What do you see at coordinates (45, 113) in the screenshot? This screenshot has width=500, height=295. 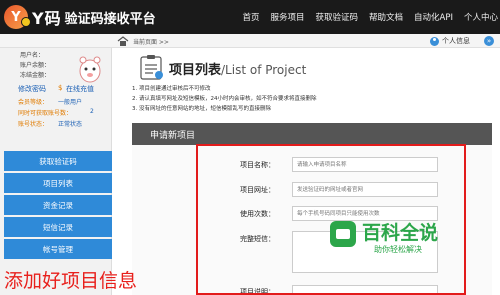 I see `concurrent-accounts-label: 同时可获取账号数：` at bounding box center [45, 113].